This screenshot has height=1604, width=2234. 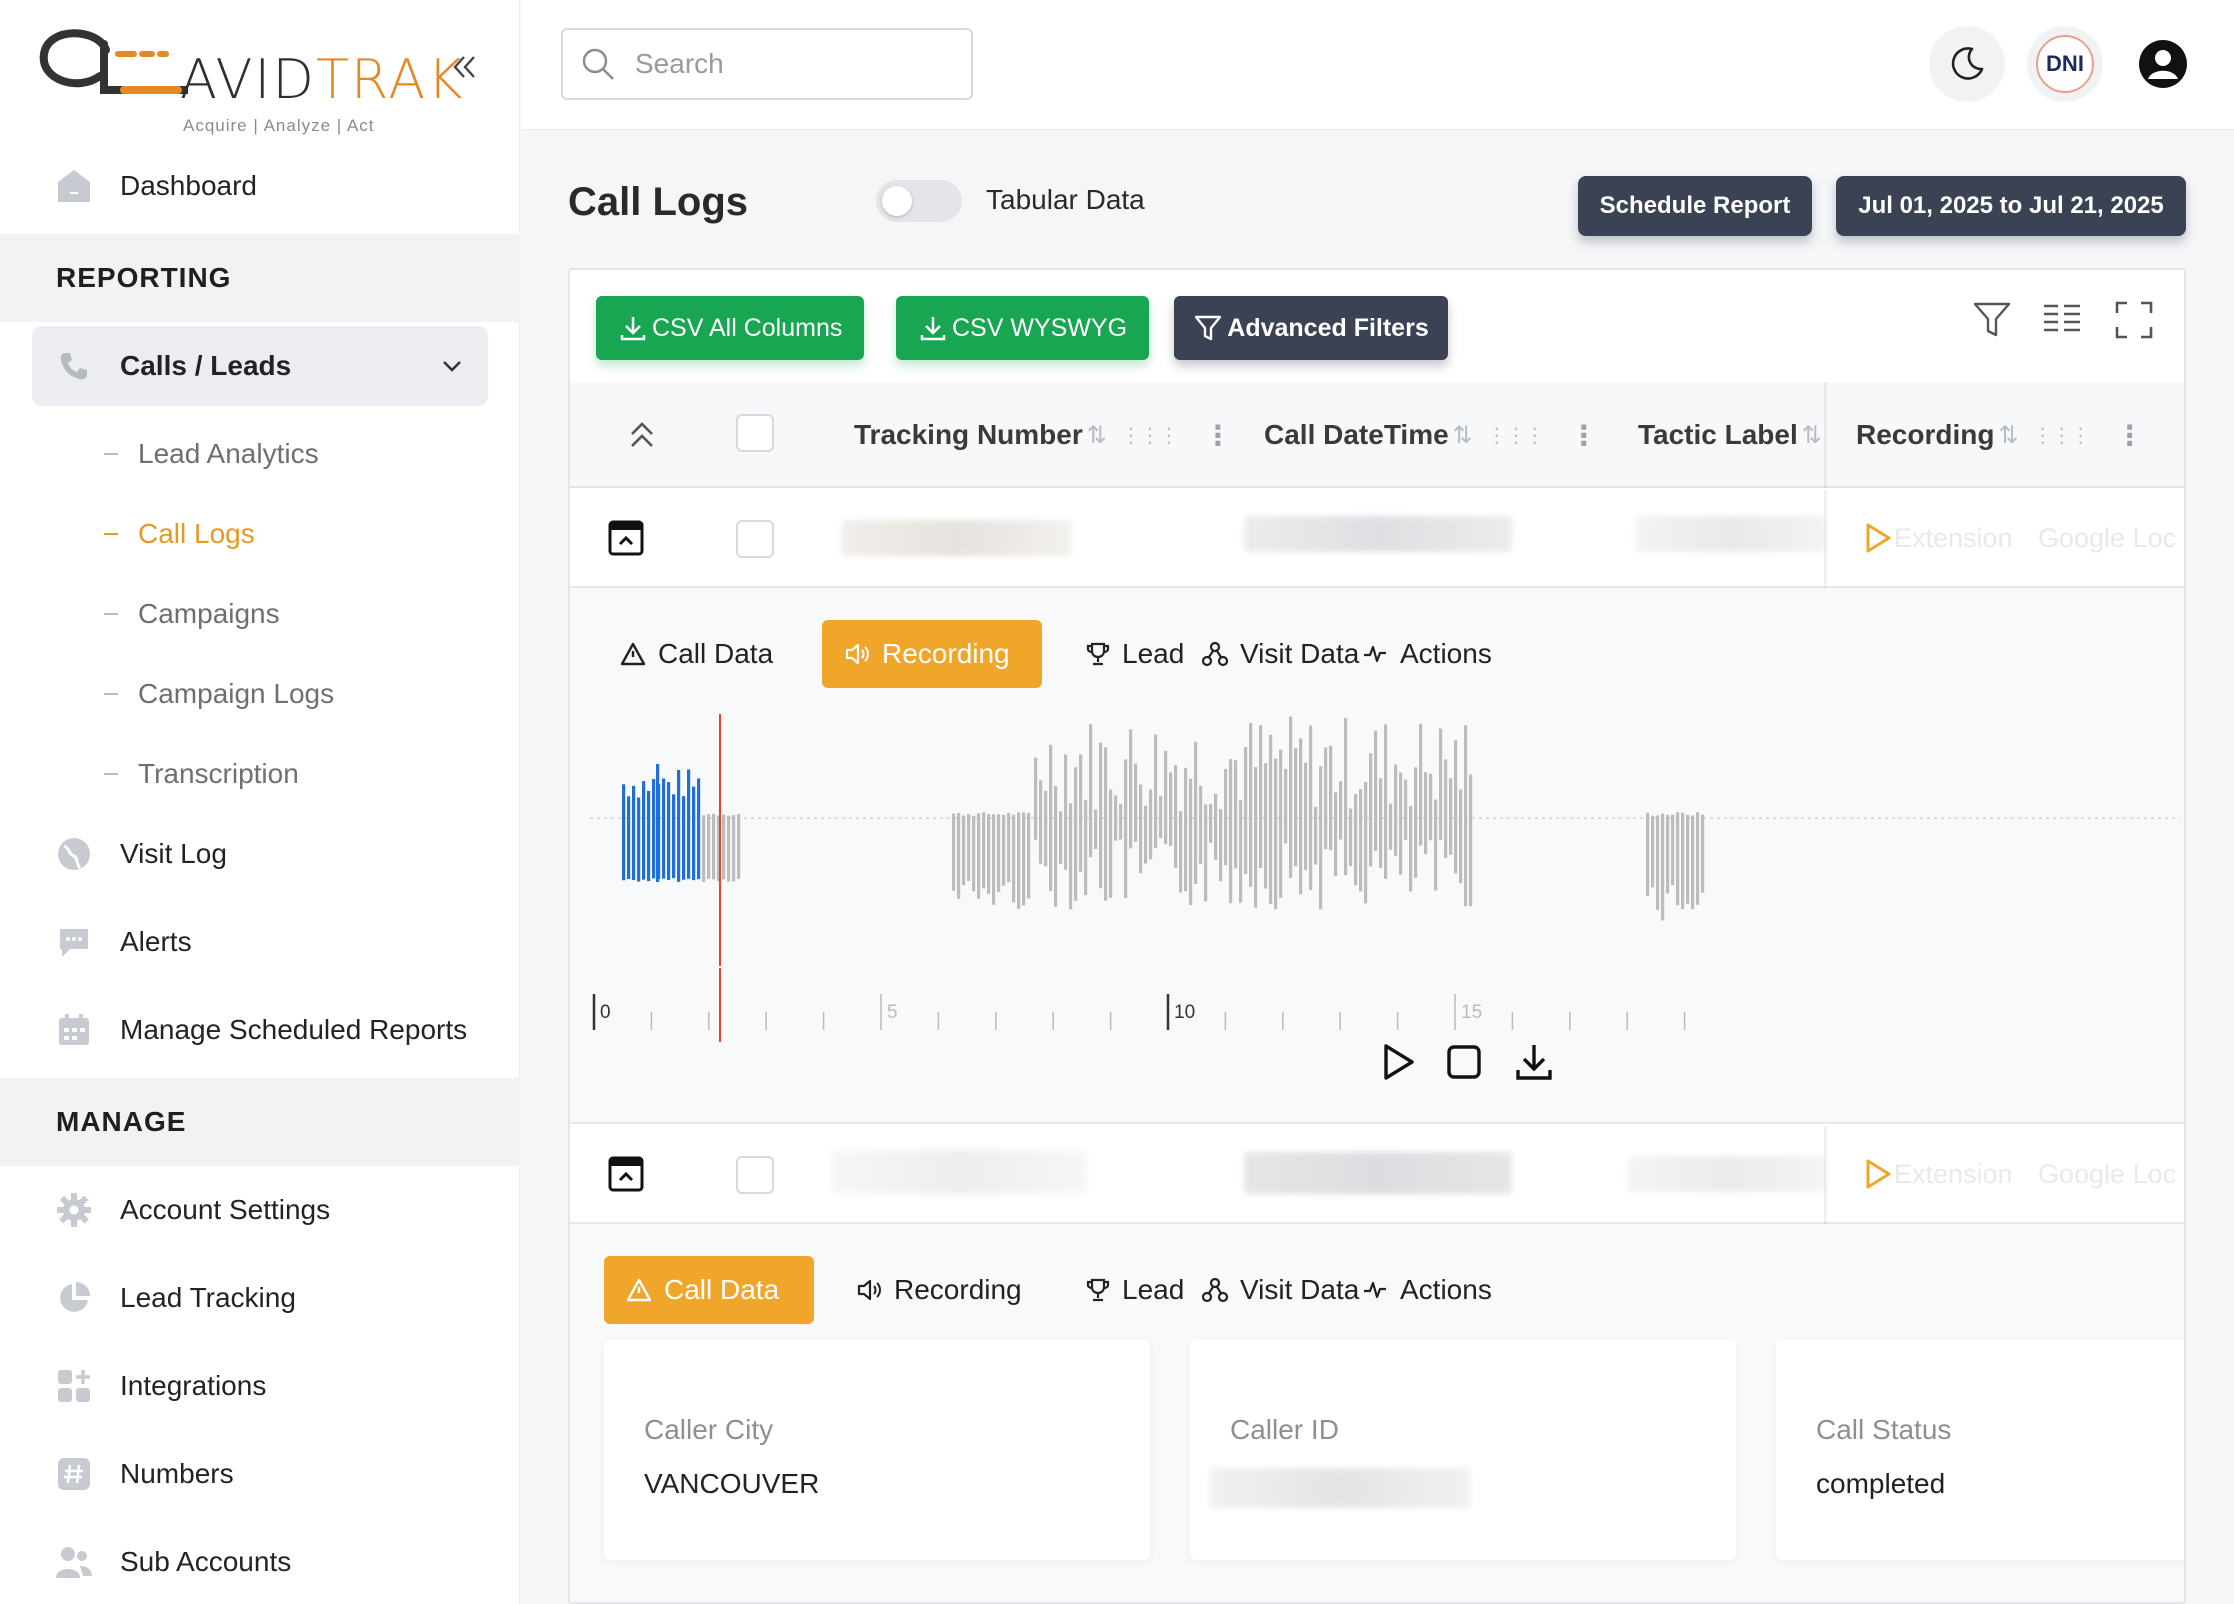 I want to click on sidebar-subitem-campaign-logs: Campaign Logs, so click(x=219, y=694).